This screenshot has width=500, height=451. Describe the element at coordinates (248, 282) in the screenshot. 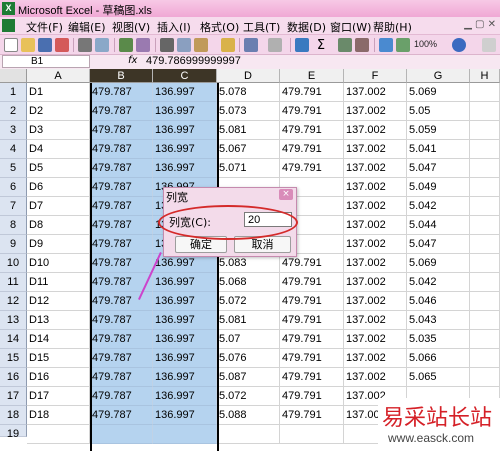

I see `table-cell: 5.068` at that location.